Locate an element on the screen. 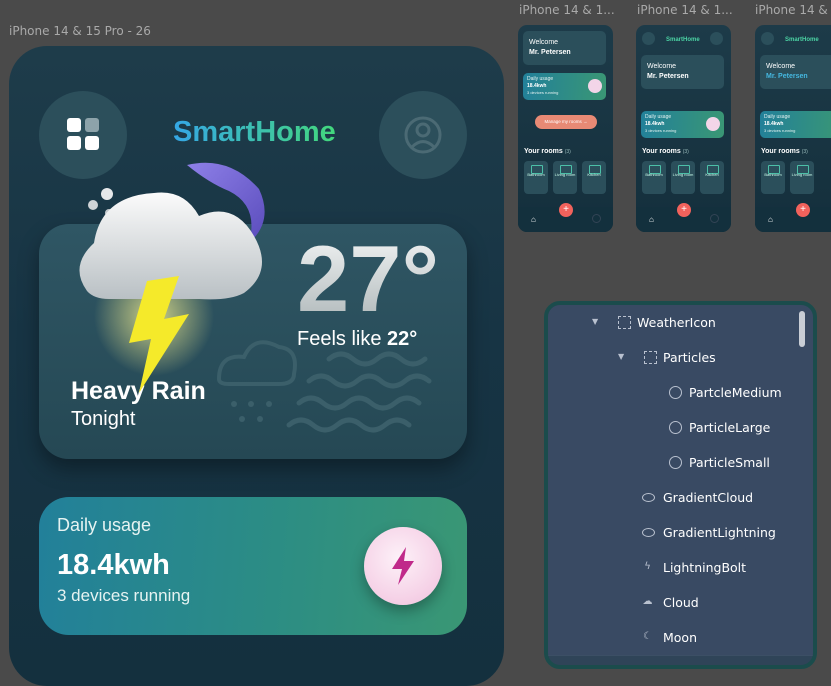 This screenshot has height=686, width=831. layer-label: GradientLightning is located at coordinates (719, 532).